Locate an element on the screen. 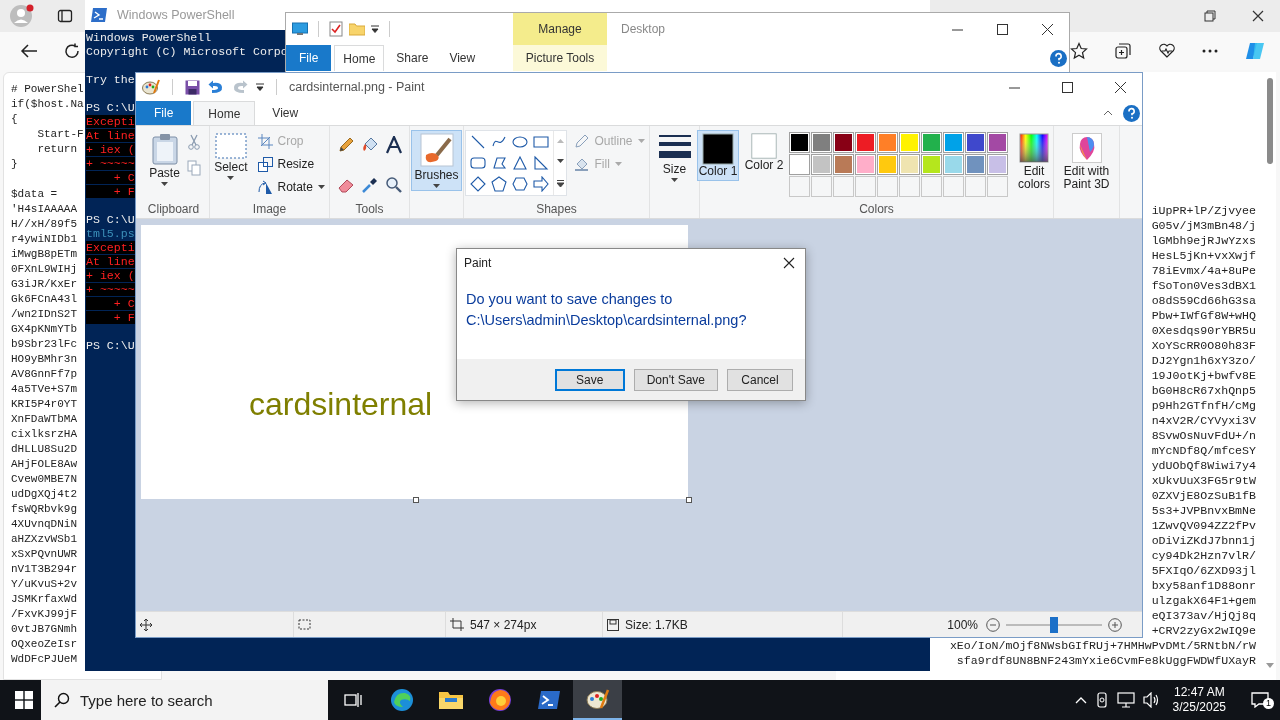 The width and height of the screenshot is (1280, 720). paint-3d-button: Edit with Paint 3D is located at coordinates (1086, 162).